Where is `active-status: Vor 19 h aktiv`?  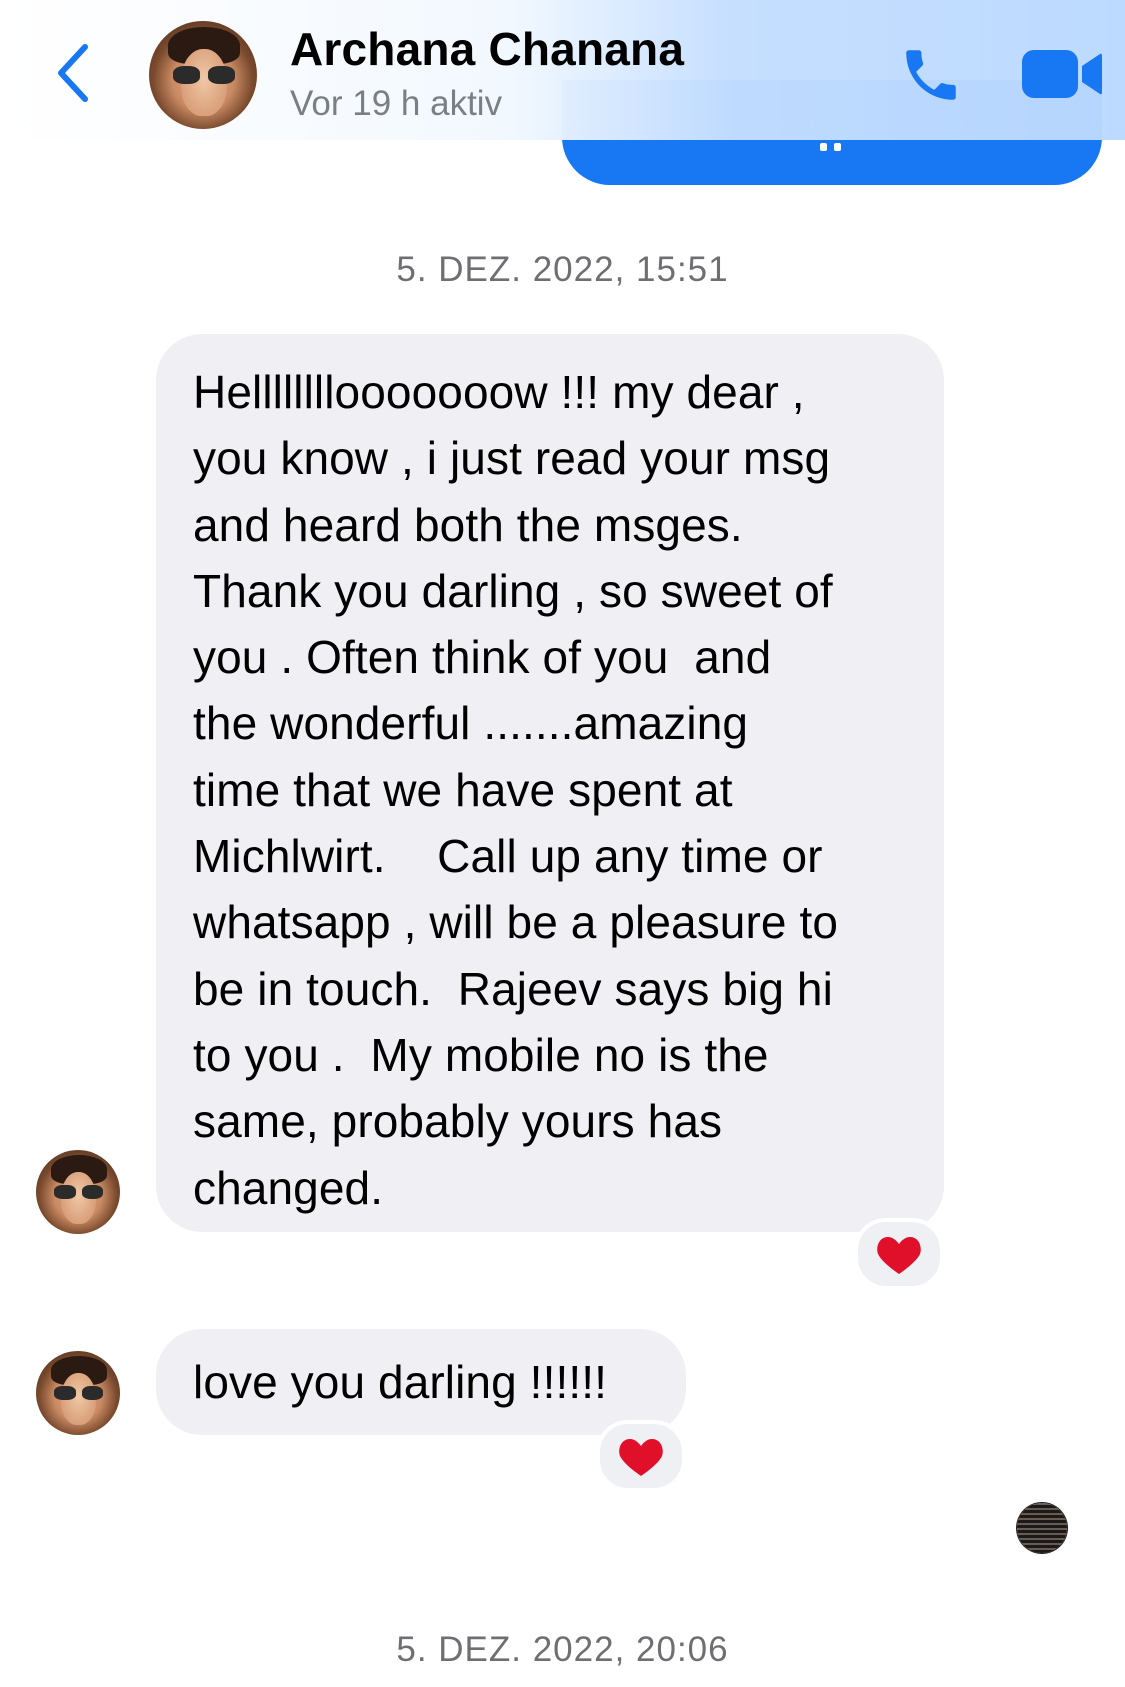 active-status: Vor 19 h aktiv is located at coordinates (396, 103).